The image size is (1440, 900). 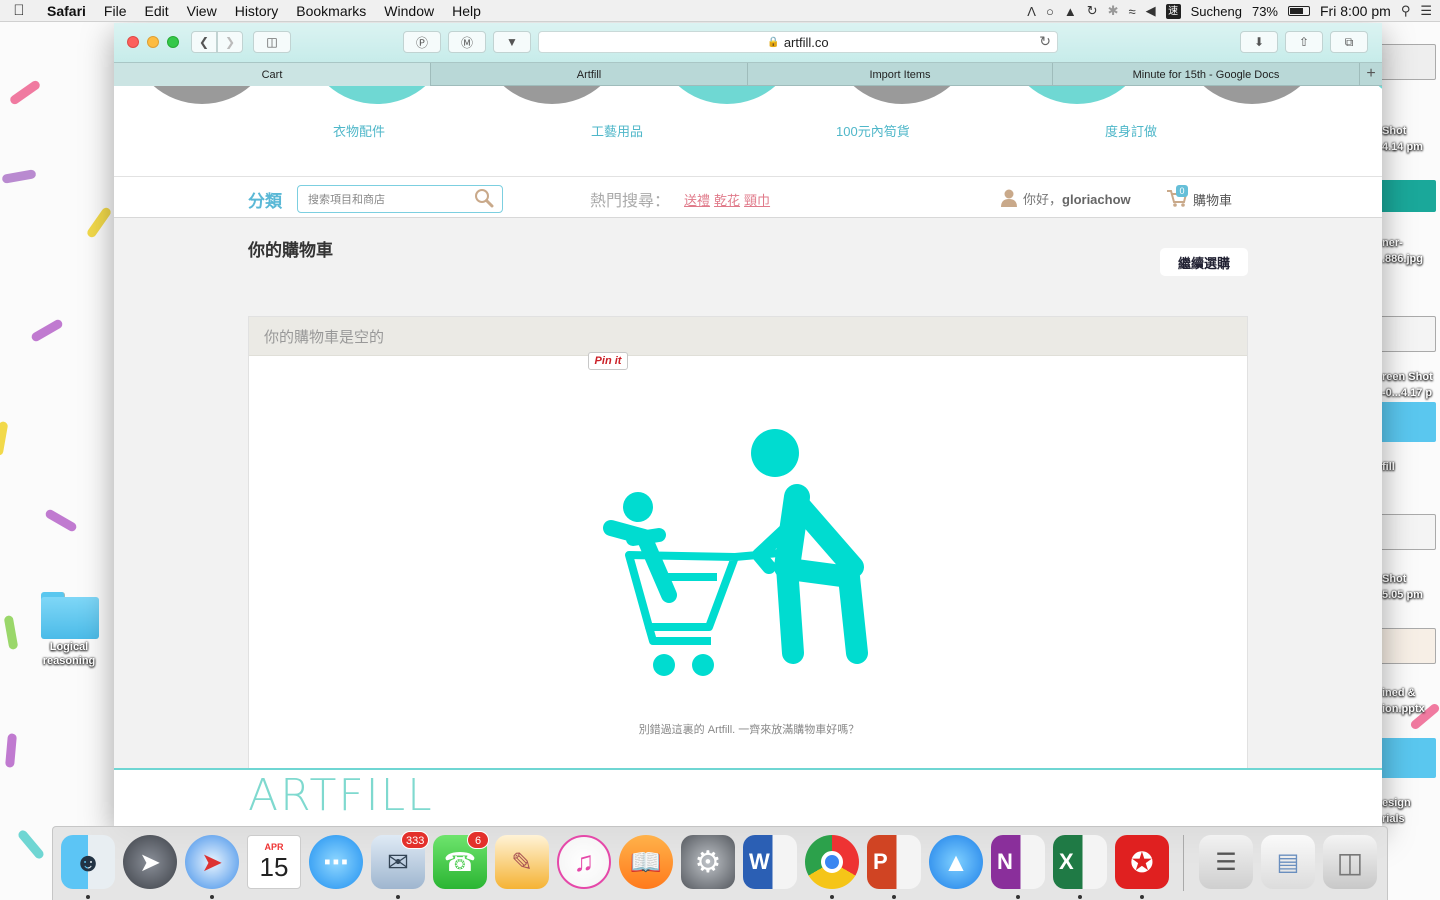 What do you see at coordinates (66, 11) in the screenshot?
I see `menu-app-name: Safari` at bounding box center [66, 11].